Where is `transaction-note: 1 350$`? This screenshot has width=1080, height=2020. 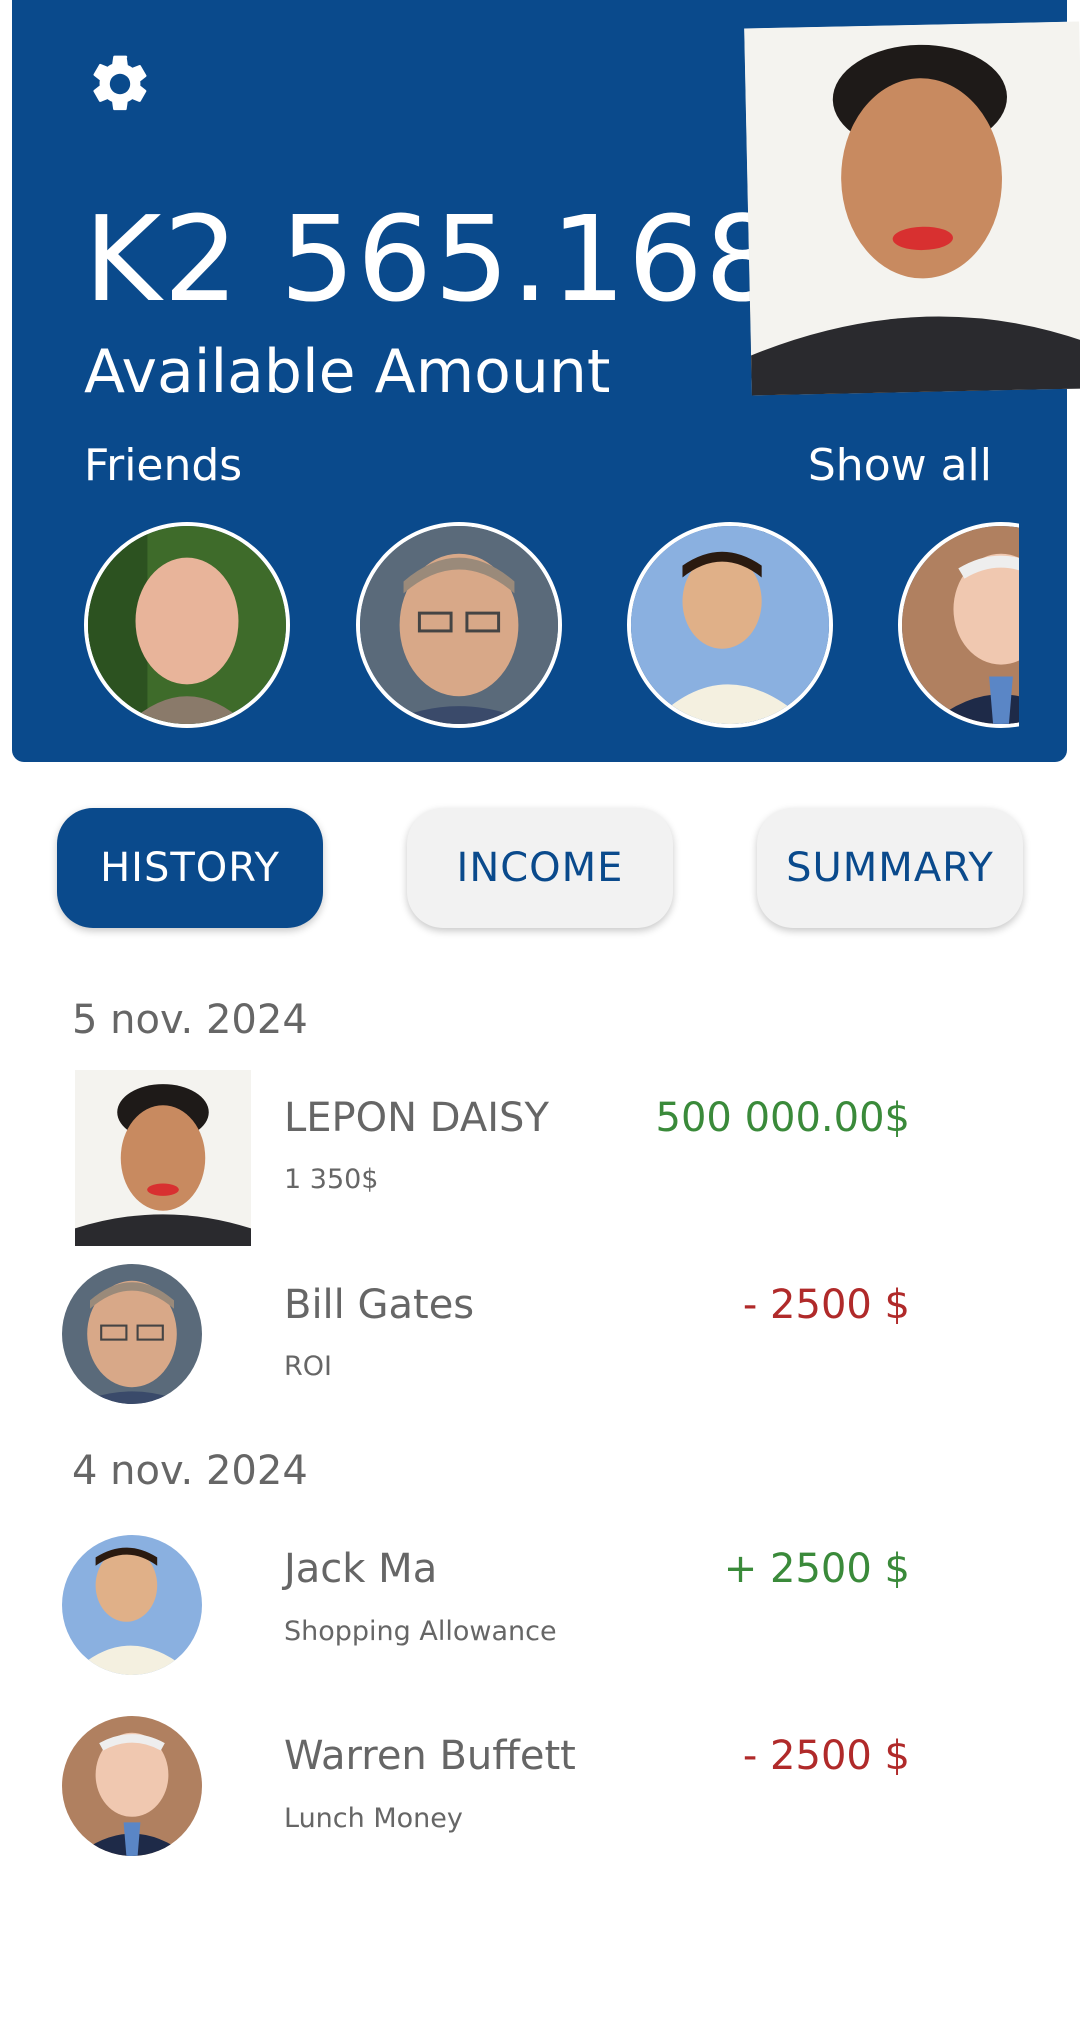
transaction-note: 1 350$ is located at coordinates (331, 1179).